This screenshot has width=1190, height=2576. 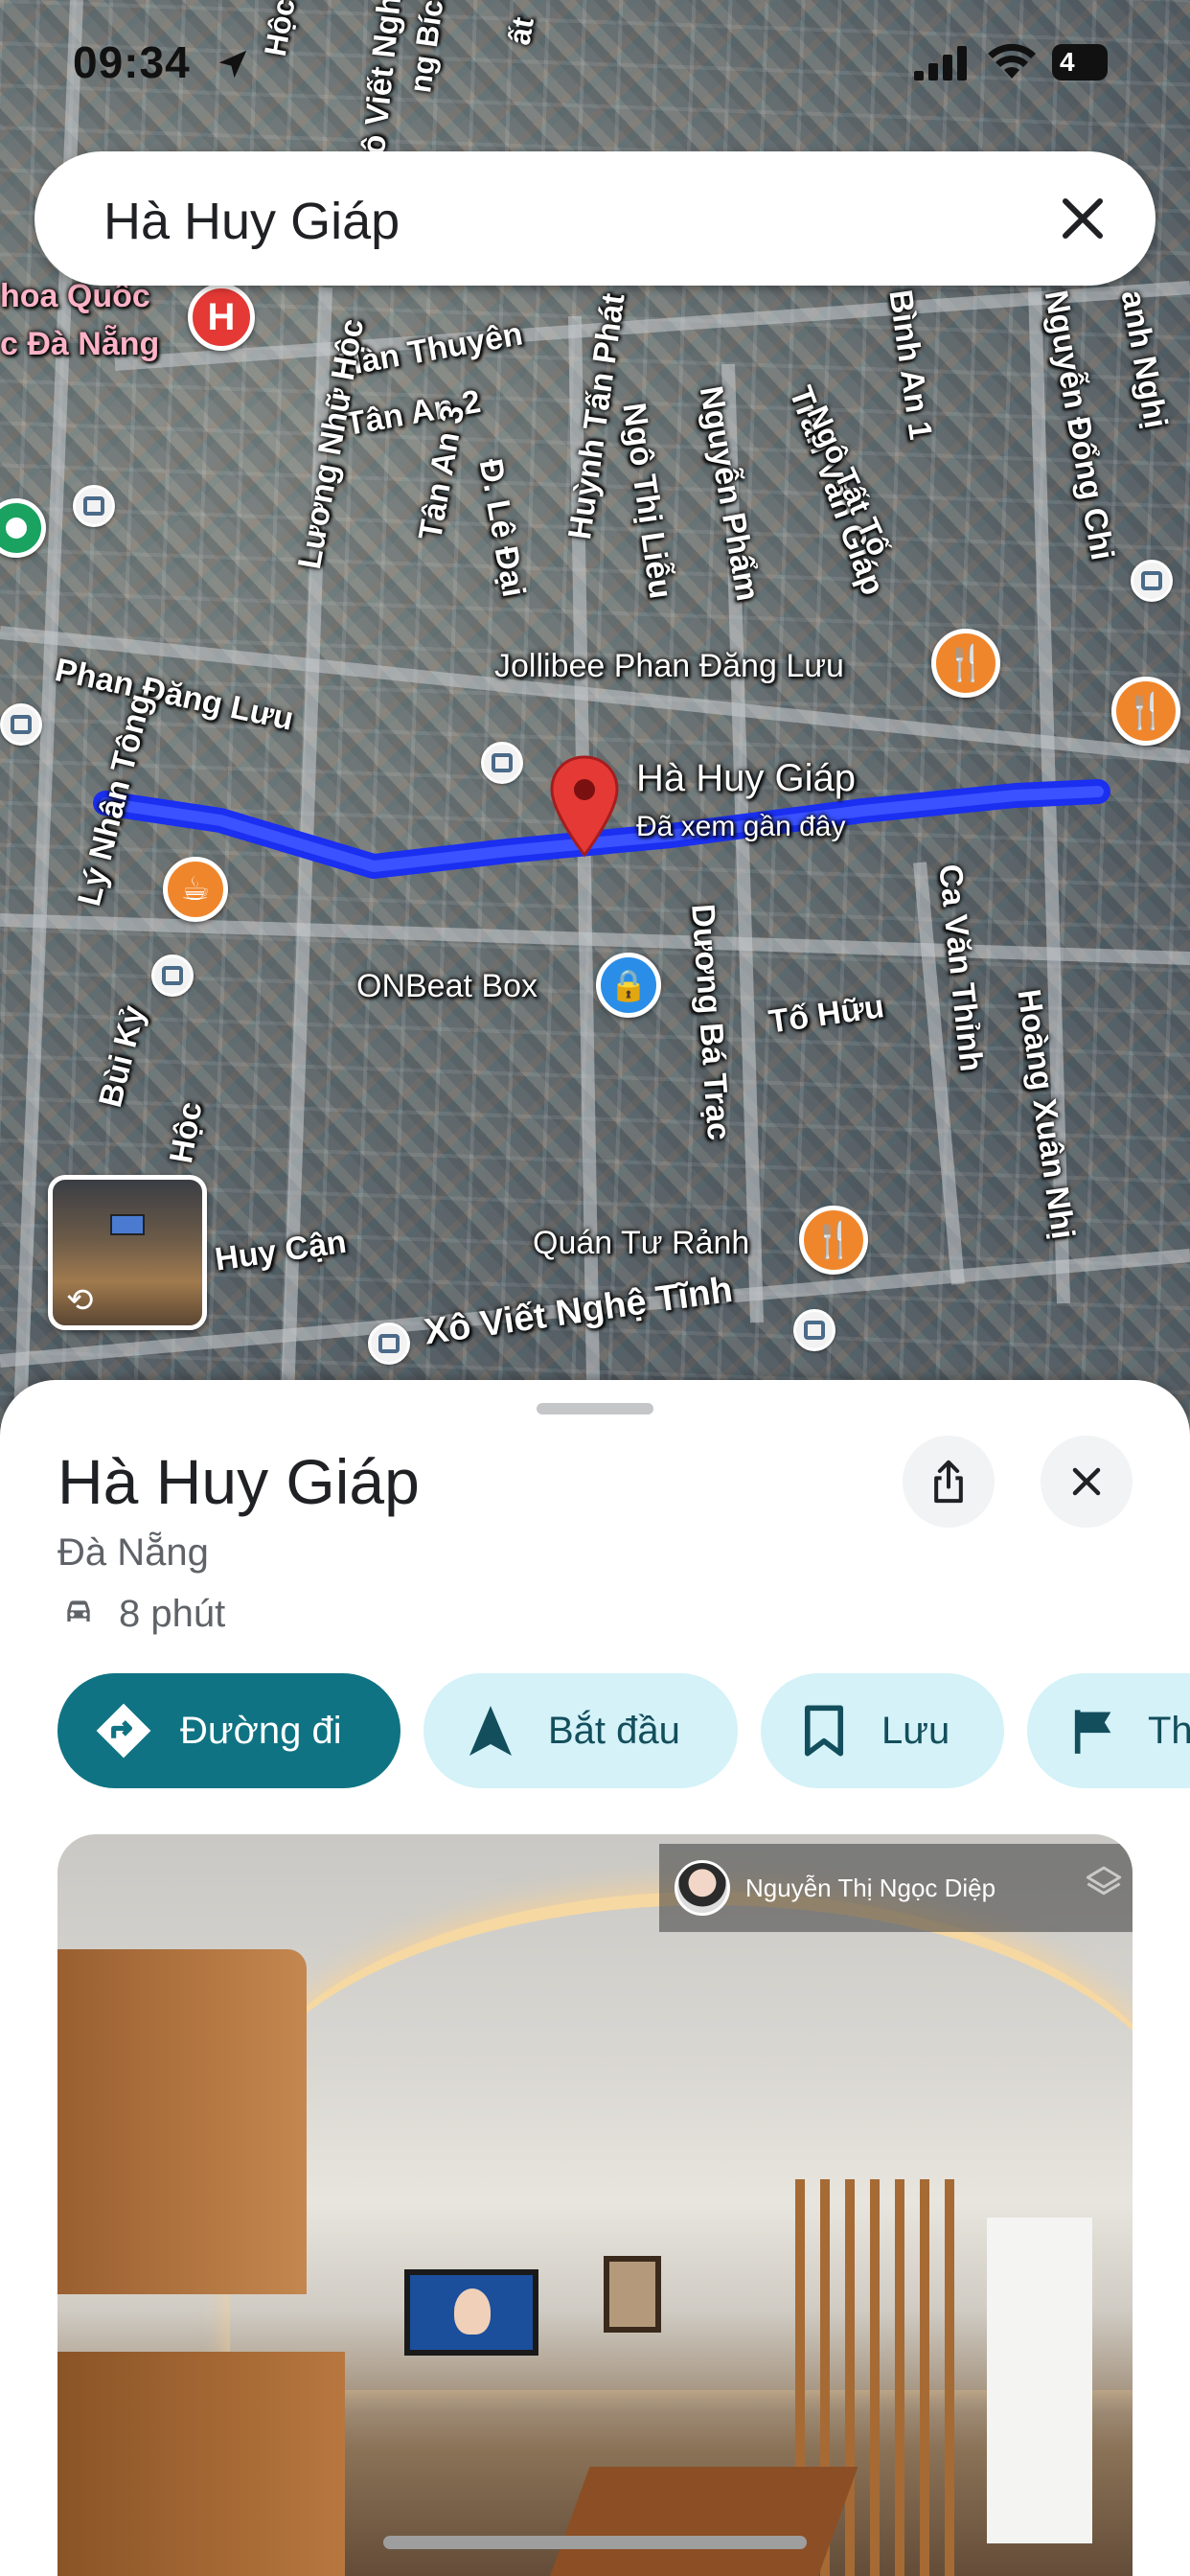 What do you see at coordinates (195, 889) in the screenshot?
I see `cafe-icon: ☕` at bounding box center [195, 889].